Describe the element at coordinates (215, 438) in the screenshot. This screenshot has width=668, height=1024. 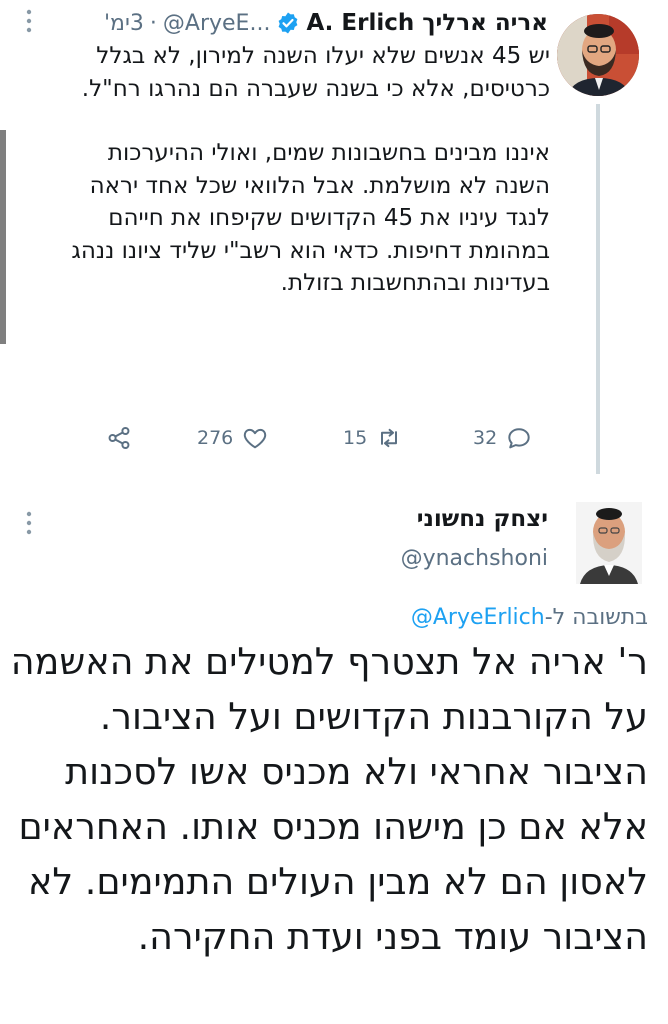
I see `like-count: 276` at that location.